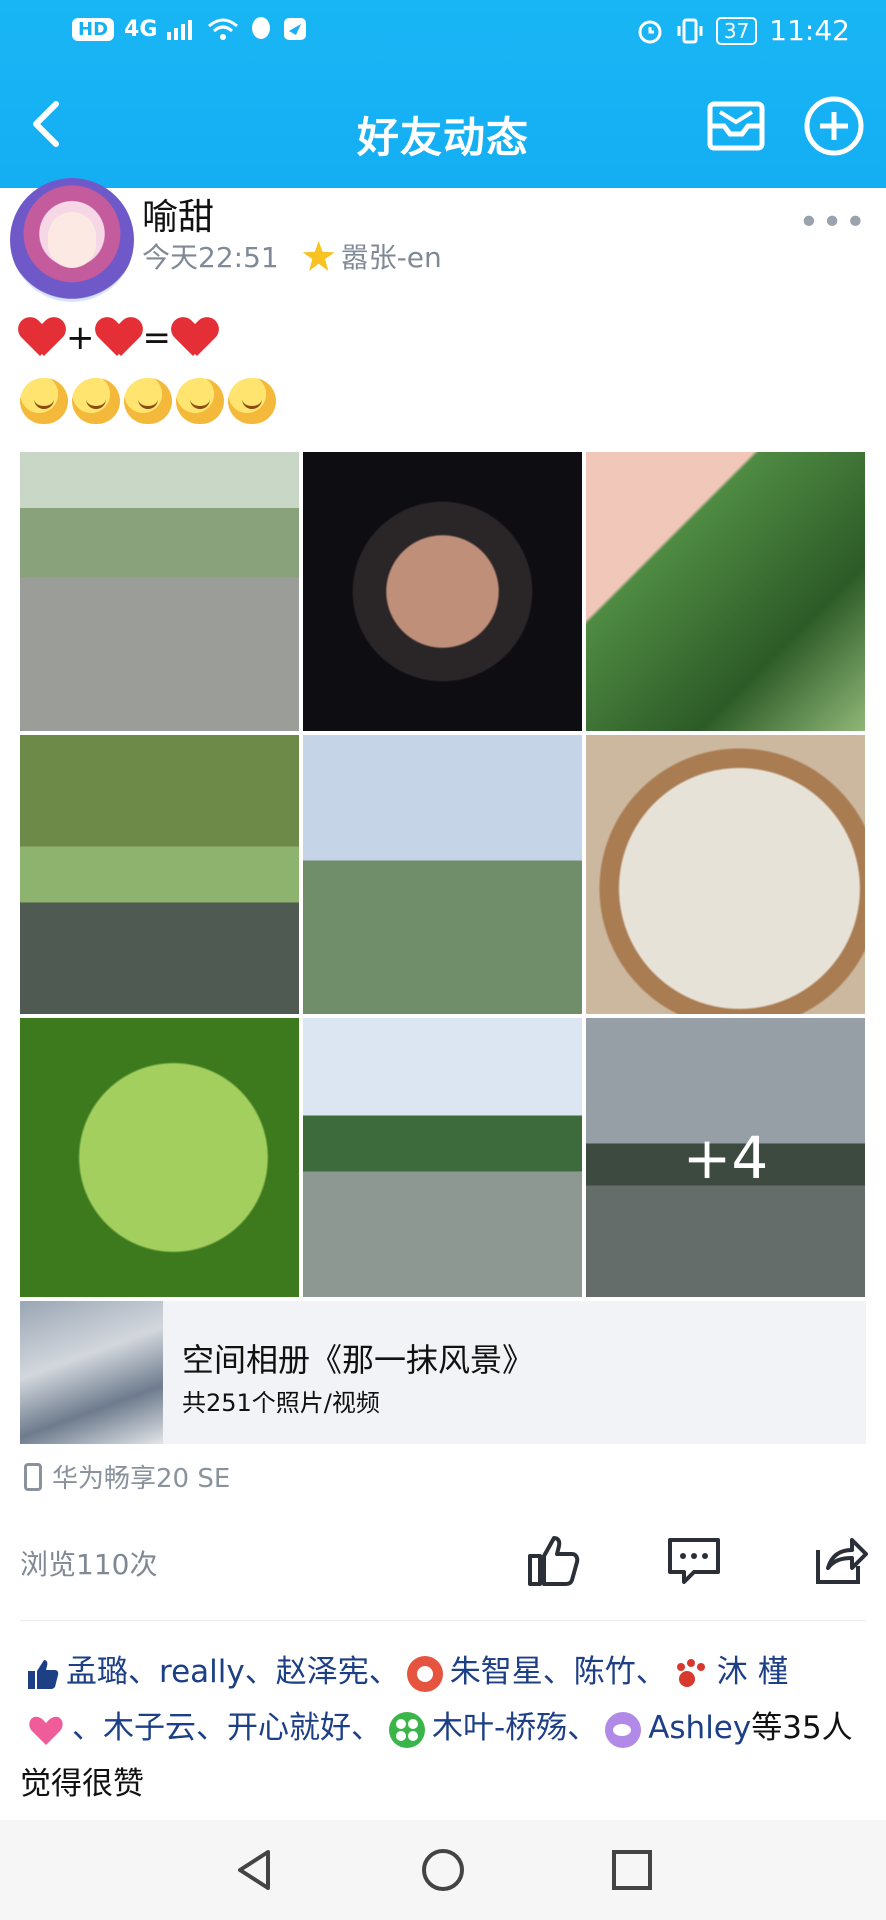  What do you see at coordinates (443, 33) in the screenshot?
I see `status-bar: HD 4G 37 11:42` at bounding box center [443, 33].